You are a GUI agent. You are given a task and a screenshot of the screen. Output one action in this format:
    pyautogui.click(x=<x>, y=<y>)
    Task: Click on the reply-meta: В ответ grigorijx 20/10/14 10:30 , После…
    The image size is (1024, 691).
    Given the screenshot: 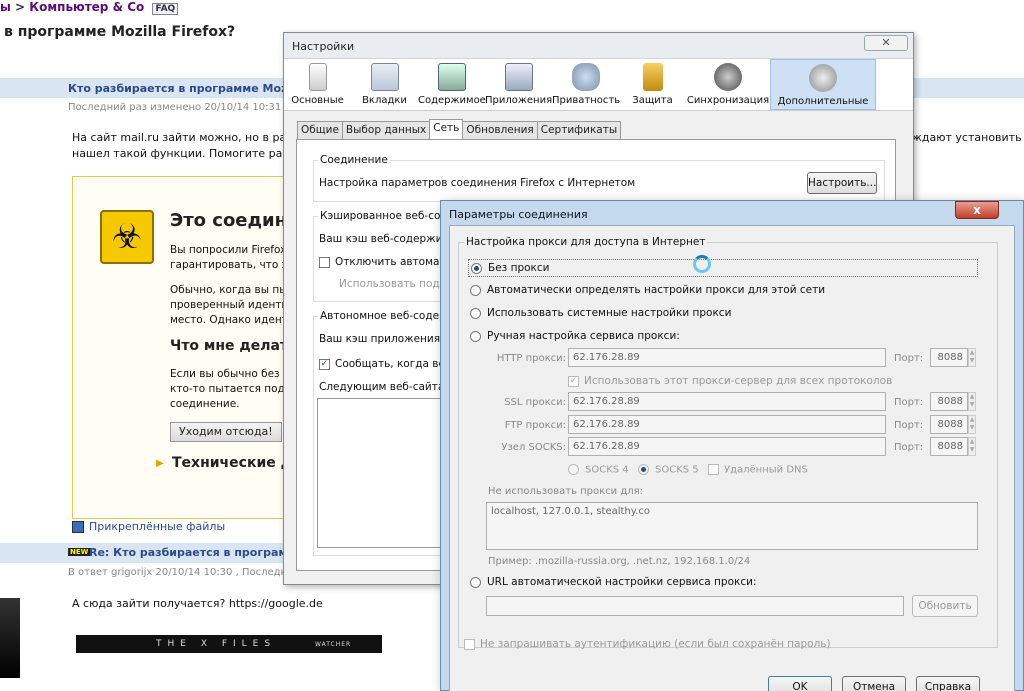 What is the action you would take?
    pyautogui.click(x=178, y=572)
    